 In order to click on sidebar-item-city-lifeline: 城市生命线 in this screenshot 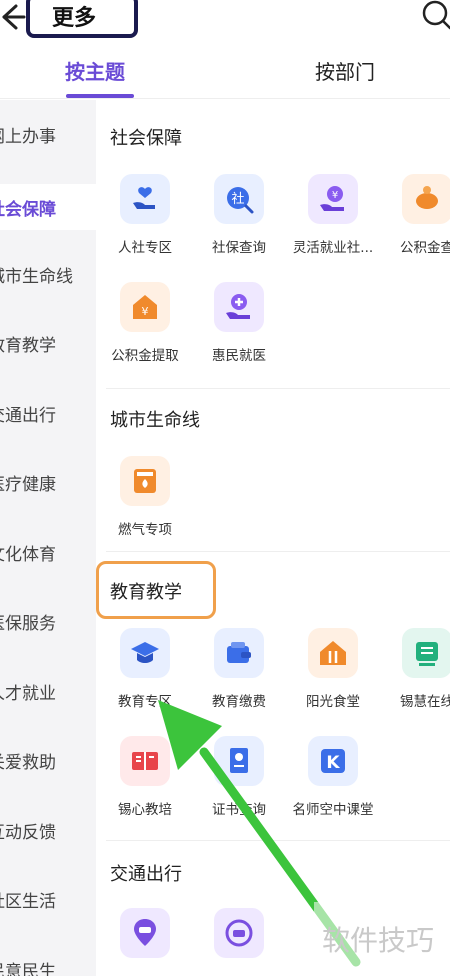, I will do `click(48, 274)`.